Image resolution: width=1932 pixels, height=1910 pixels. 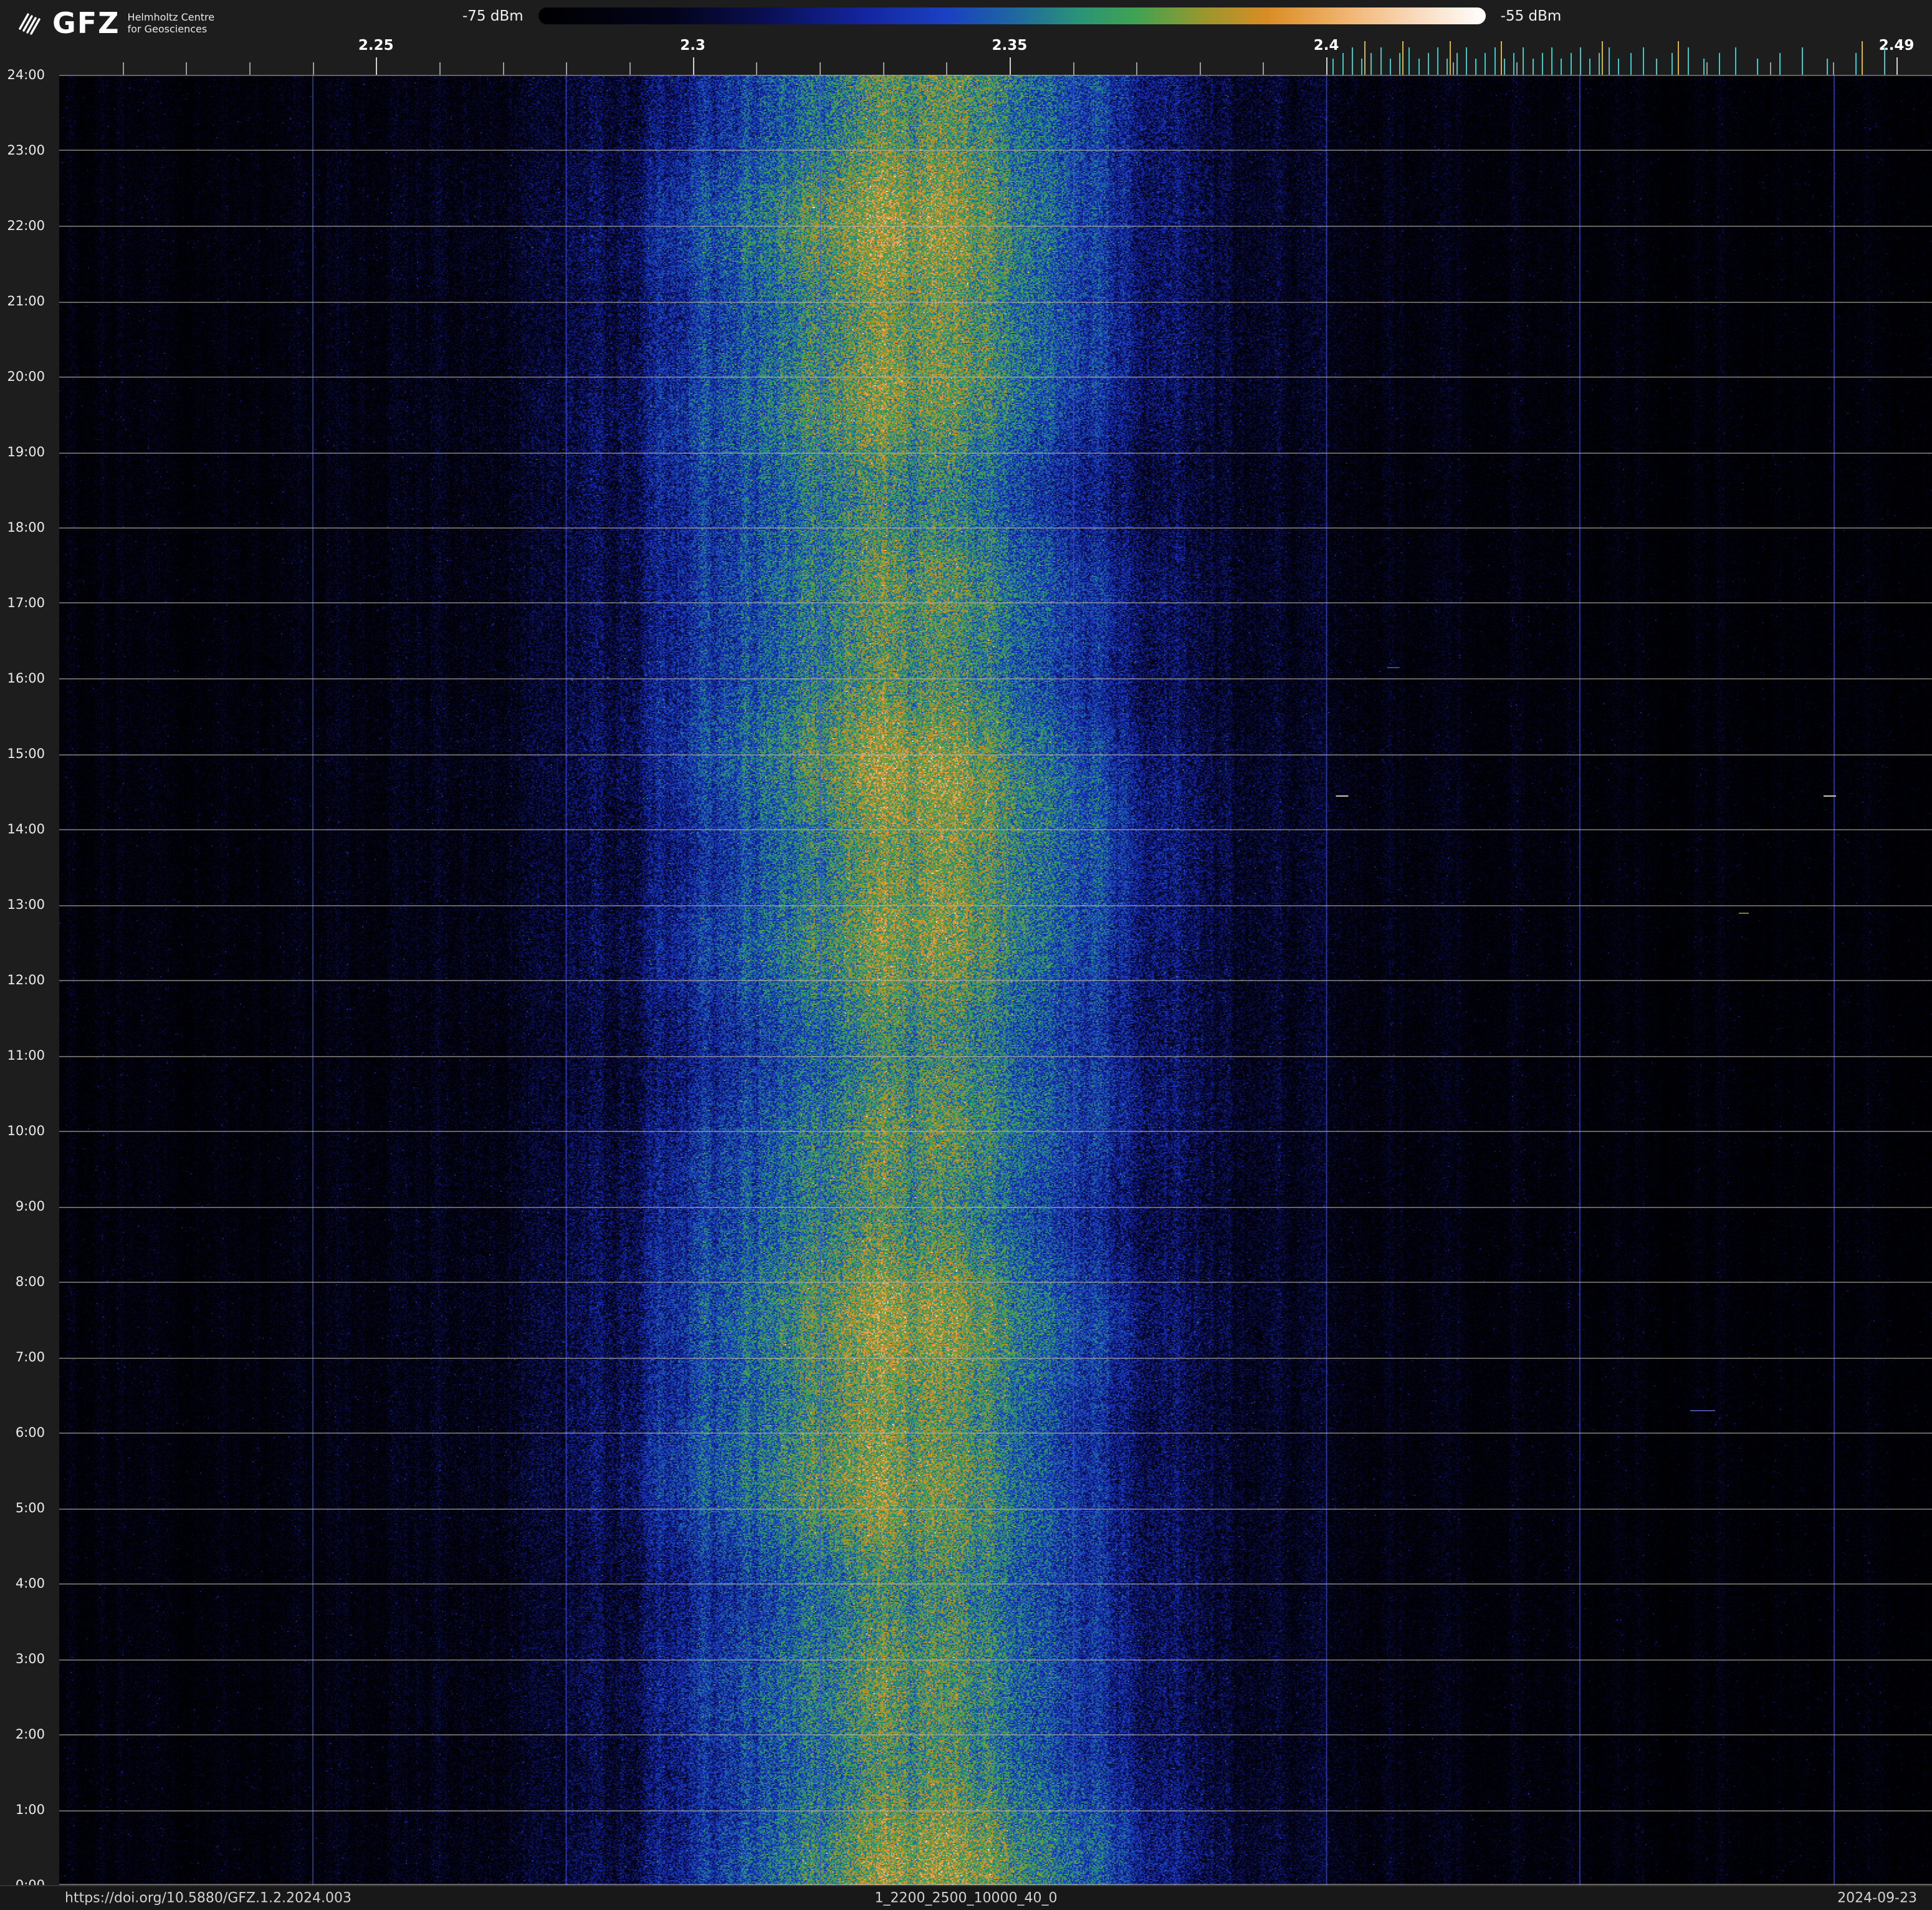 What do you see at coordinates (30, 1206) in the screenshot?
I see `time-tick-label: 9:00` at bounding box center [30, 1206].